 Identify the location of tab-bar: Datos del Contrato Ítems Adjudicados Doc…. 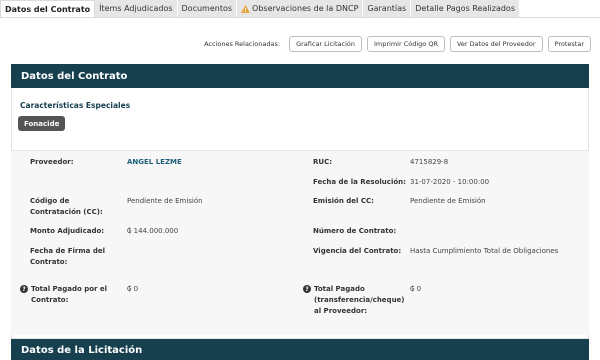
(300, 8).